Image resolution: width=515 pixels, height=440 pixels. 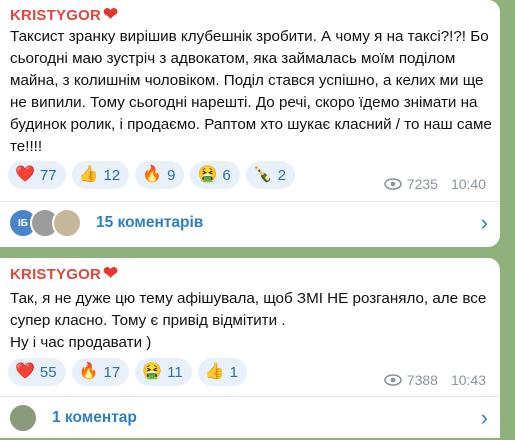 I want to click on reaction-champagne: 🍾 2, so click(x=270, y=175).